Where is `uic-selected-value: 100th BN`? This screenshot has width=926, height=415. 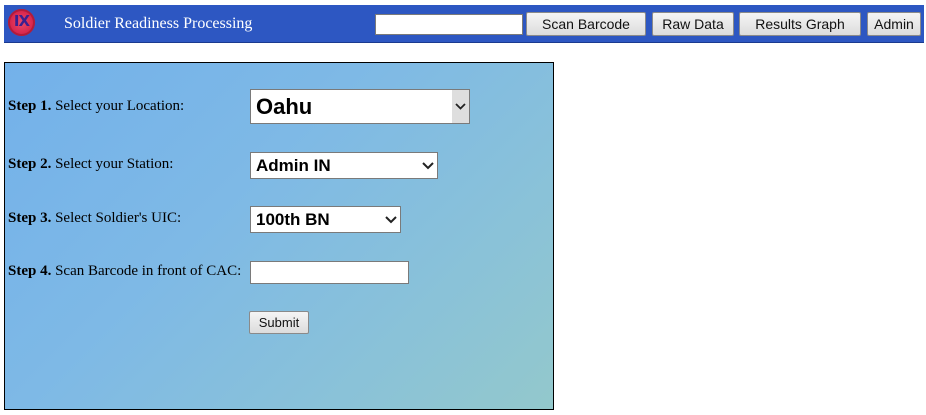
uic-selected-value: 100th BN is located at coordinates (293, 219).